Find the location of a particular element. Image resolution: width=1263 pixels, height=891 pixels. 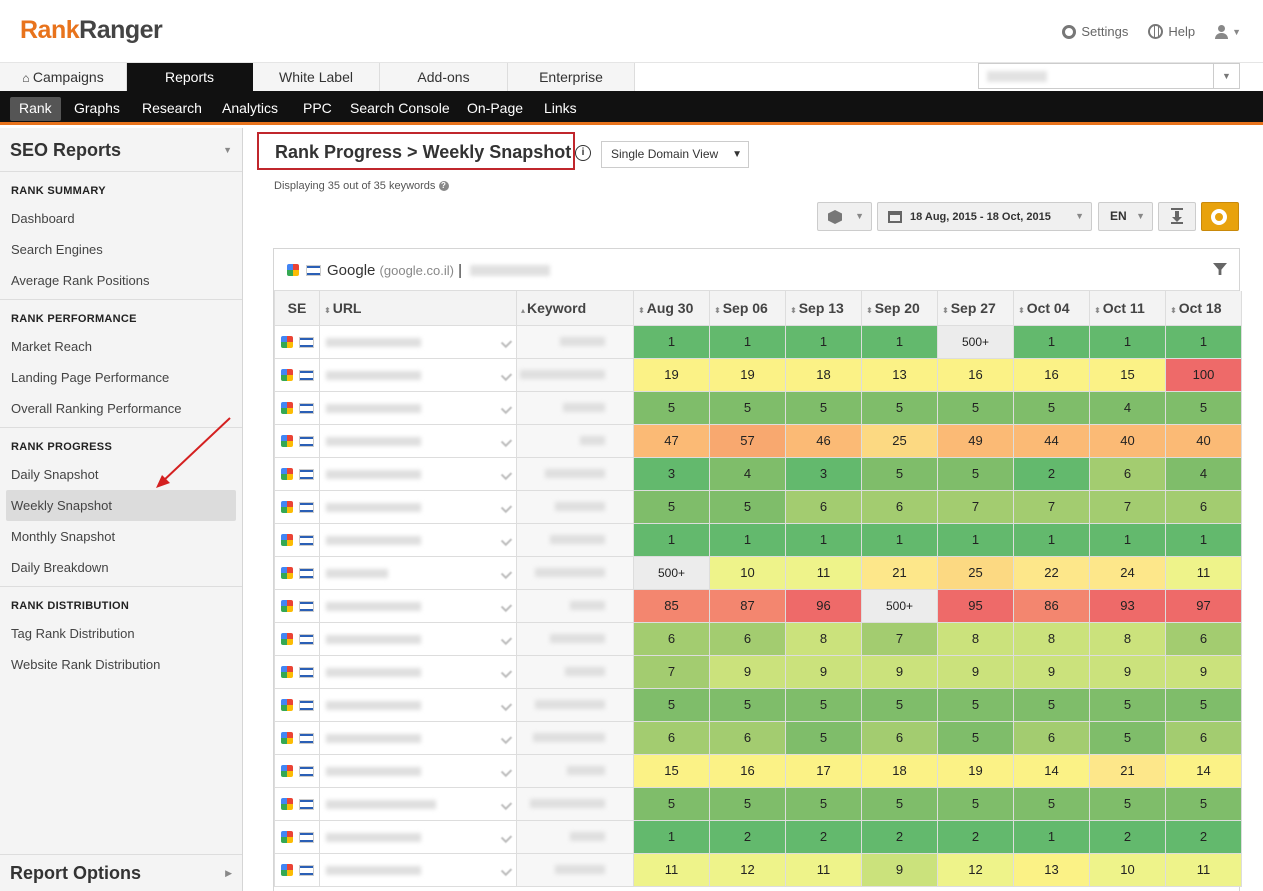

subnav-links: Links is located at coordinates (560, 109).